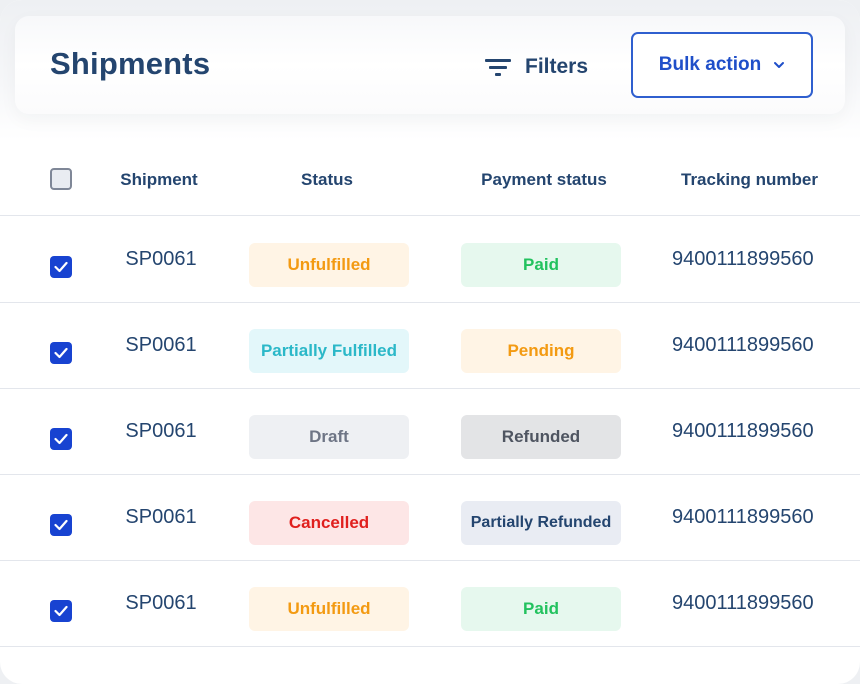 This screenshot has width=860, height=684. What do you see at coordinates (541, 523) in the screenshot?
I see `payment-status-badge: Partially Refunded` at bounding box center [541, 523].